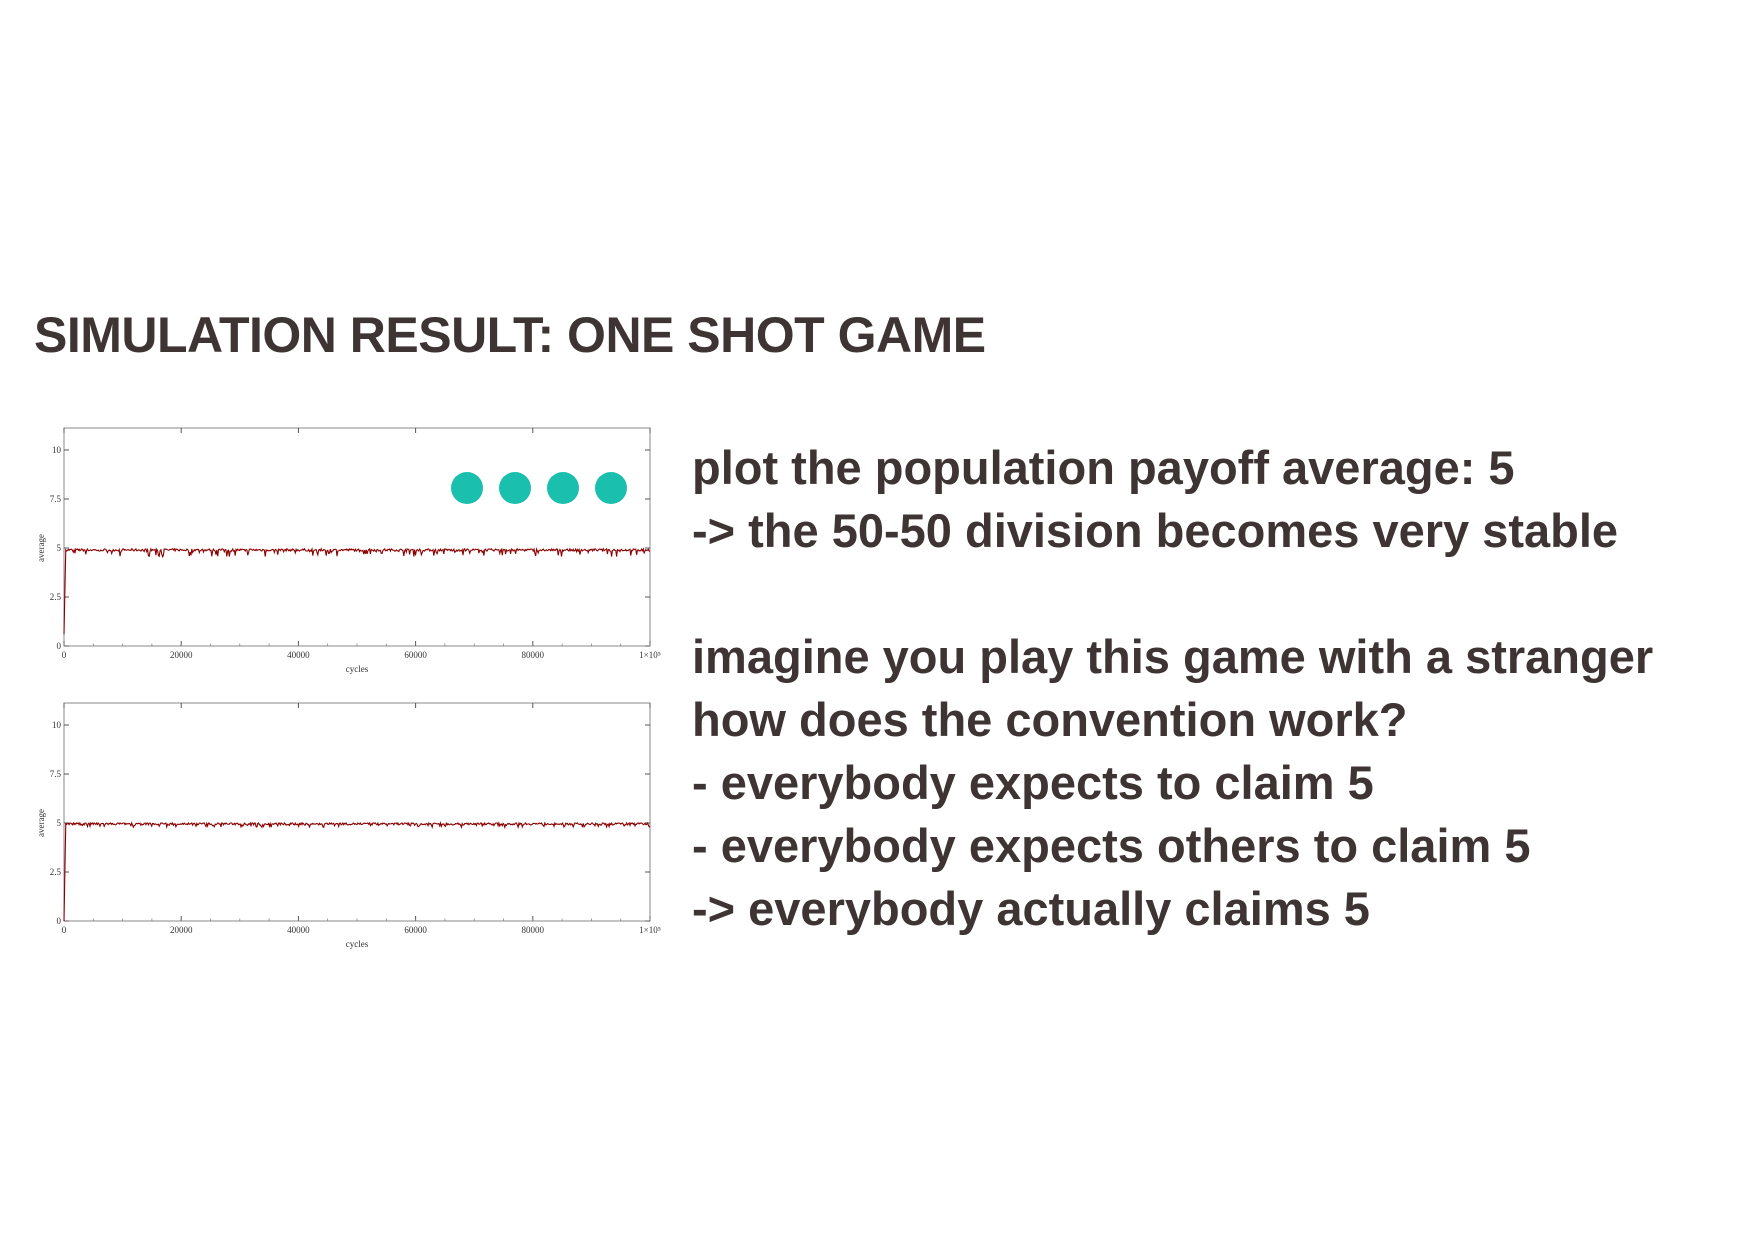 This screenshot has width=1754, height=1241. What do you see at coordinates (1172, 593) in the screenshot?
I see `text-line-spacer` at bounding box center [1172, 593].